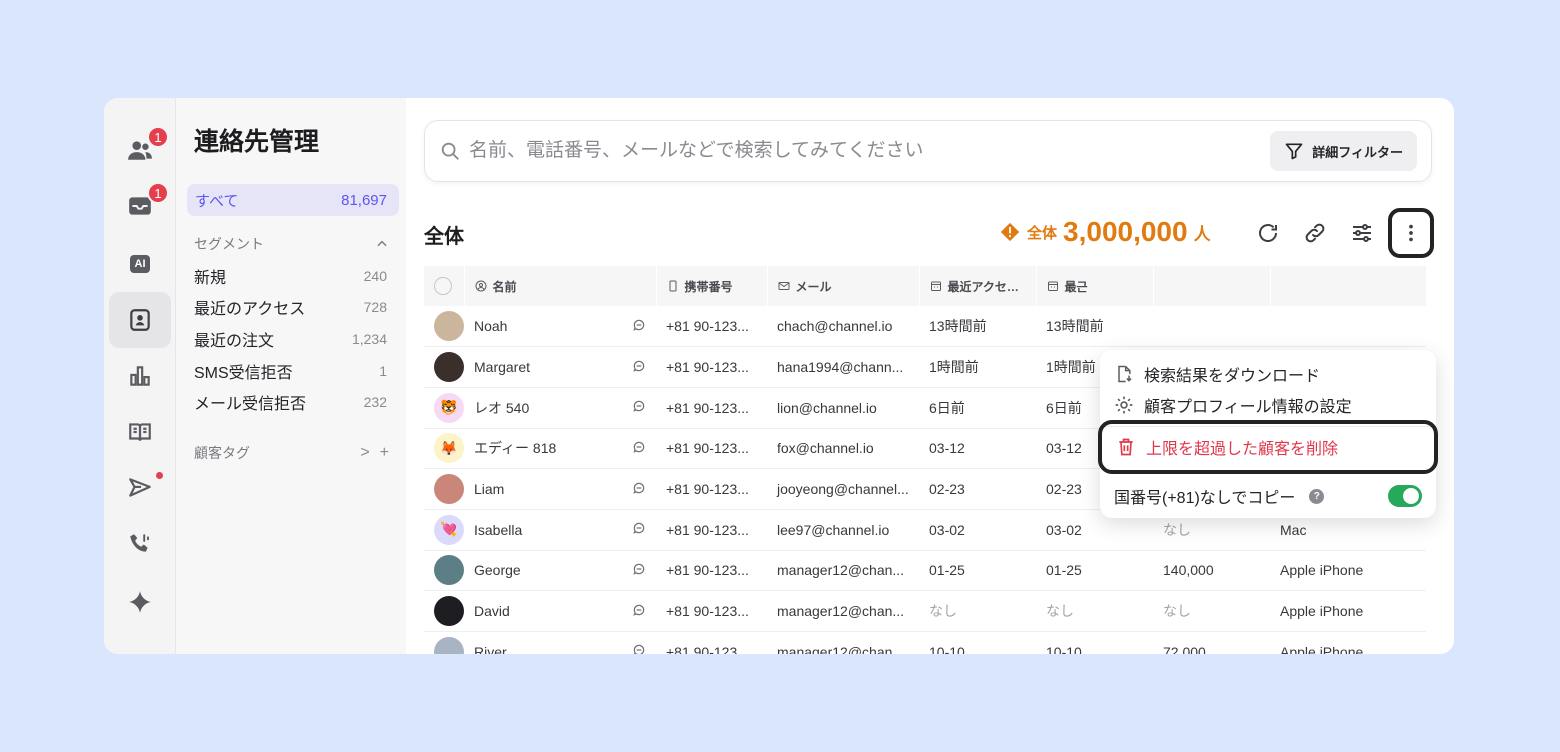 The image size is (1560, 752). I want to click on copy-without-code-toggle, so click(1405, 496).